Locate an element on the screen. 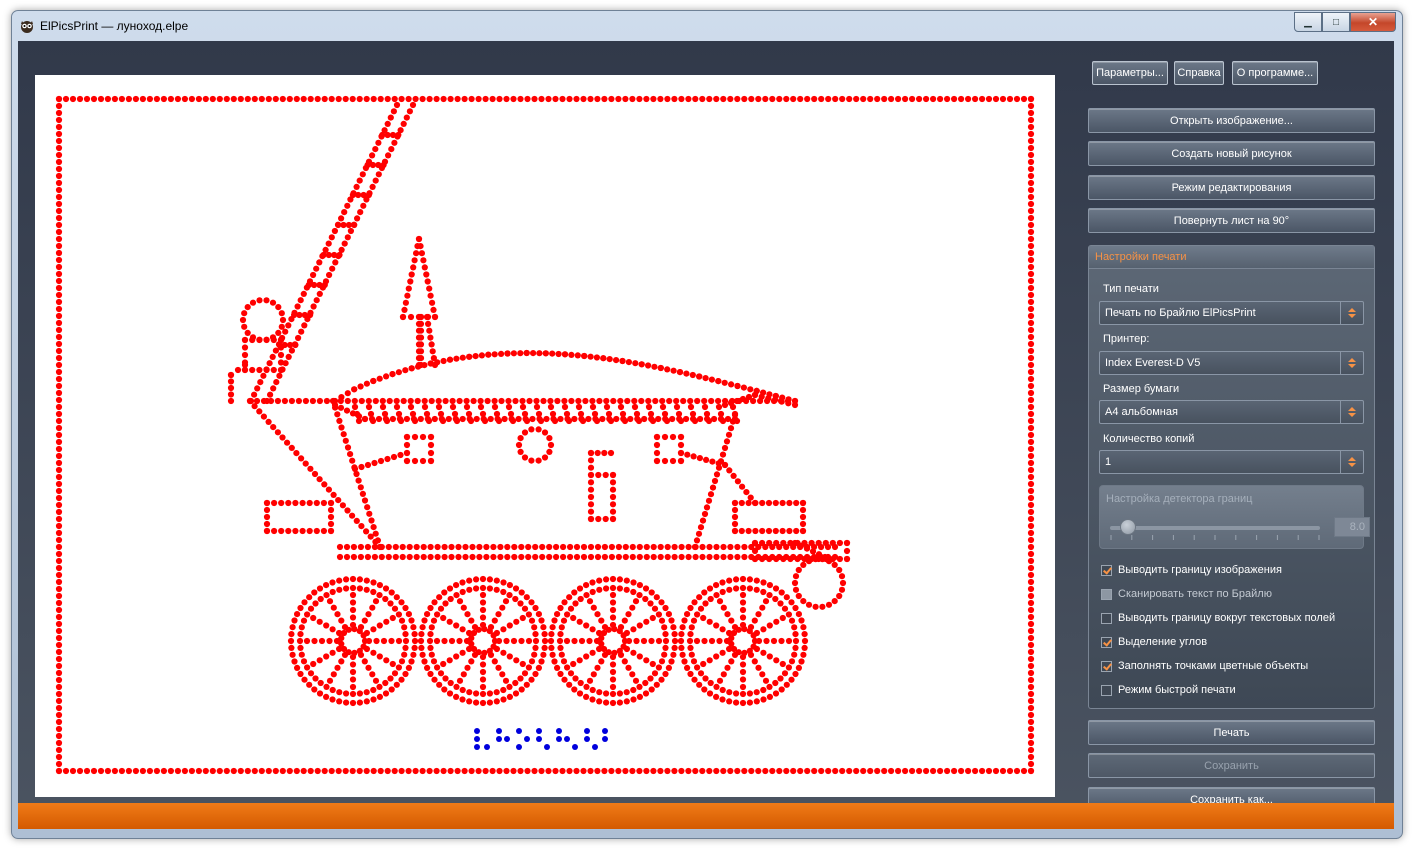  minimize-icon: ▁ is located at coordinates (1308, 22).